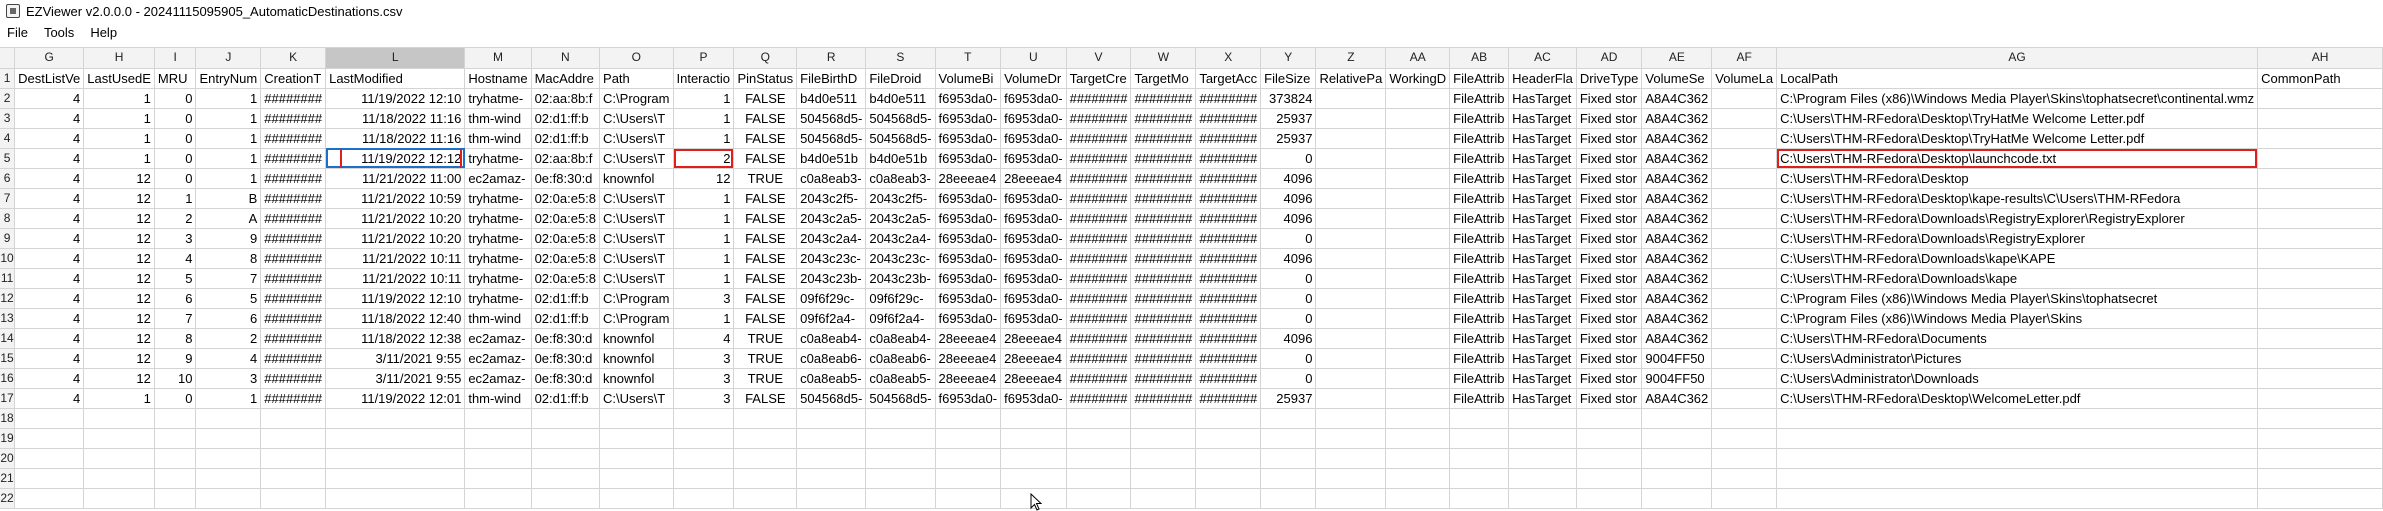 Image resolution: width=2383 pixels, height=511 pixels. I want to click on cell-o: C:\Users\T, so click(636, 138).